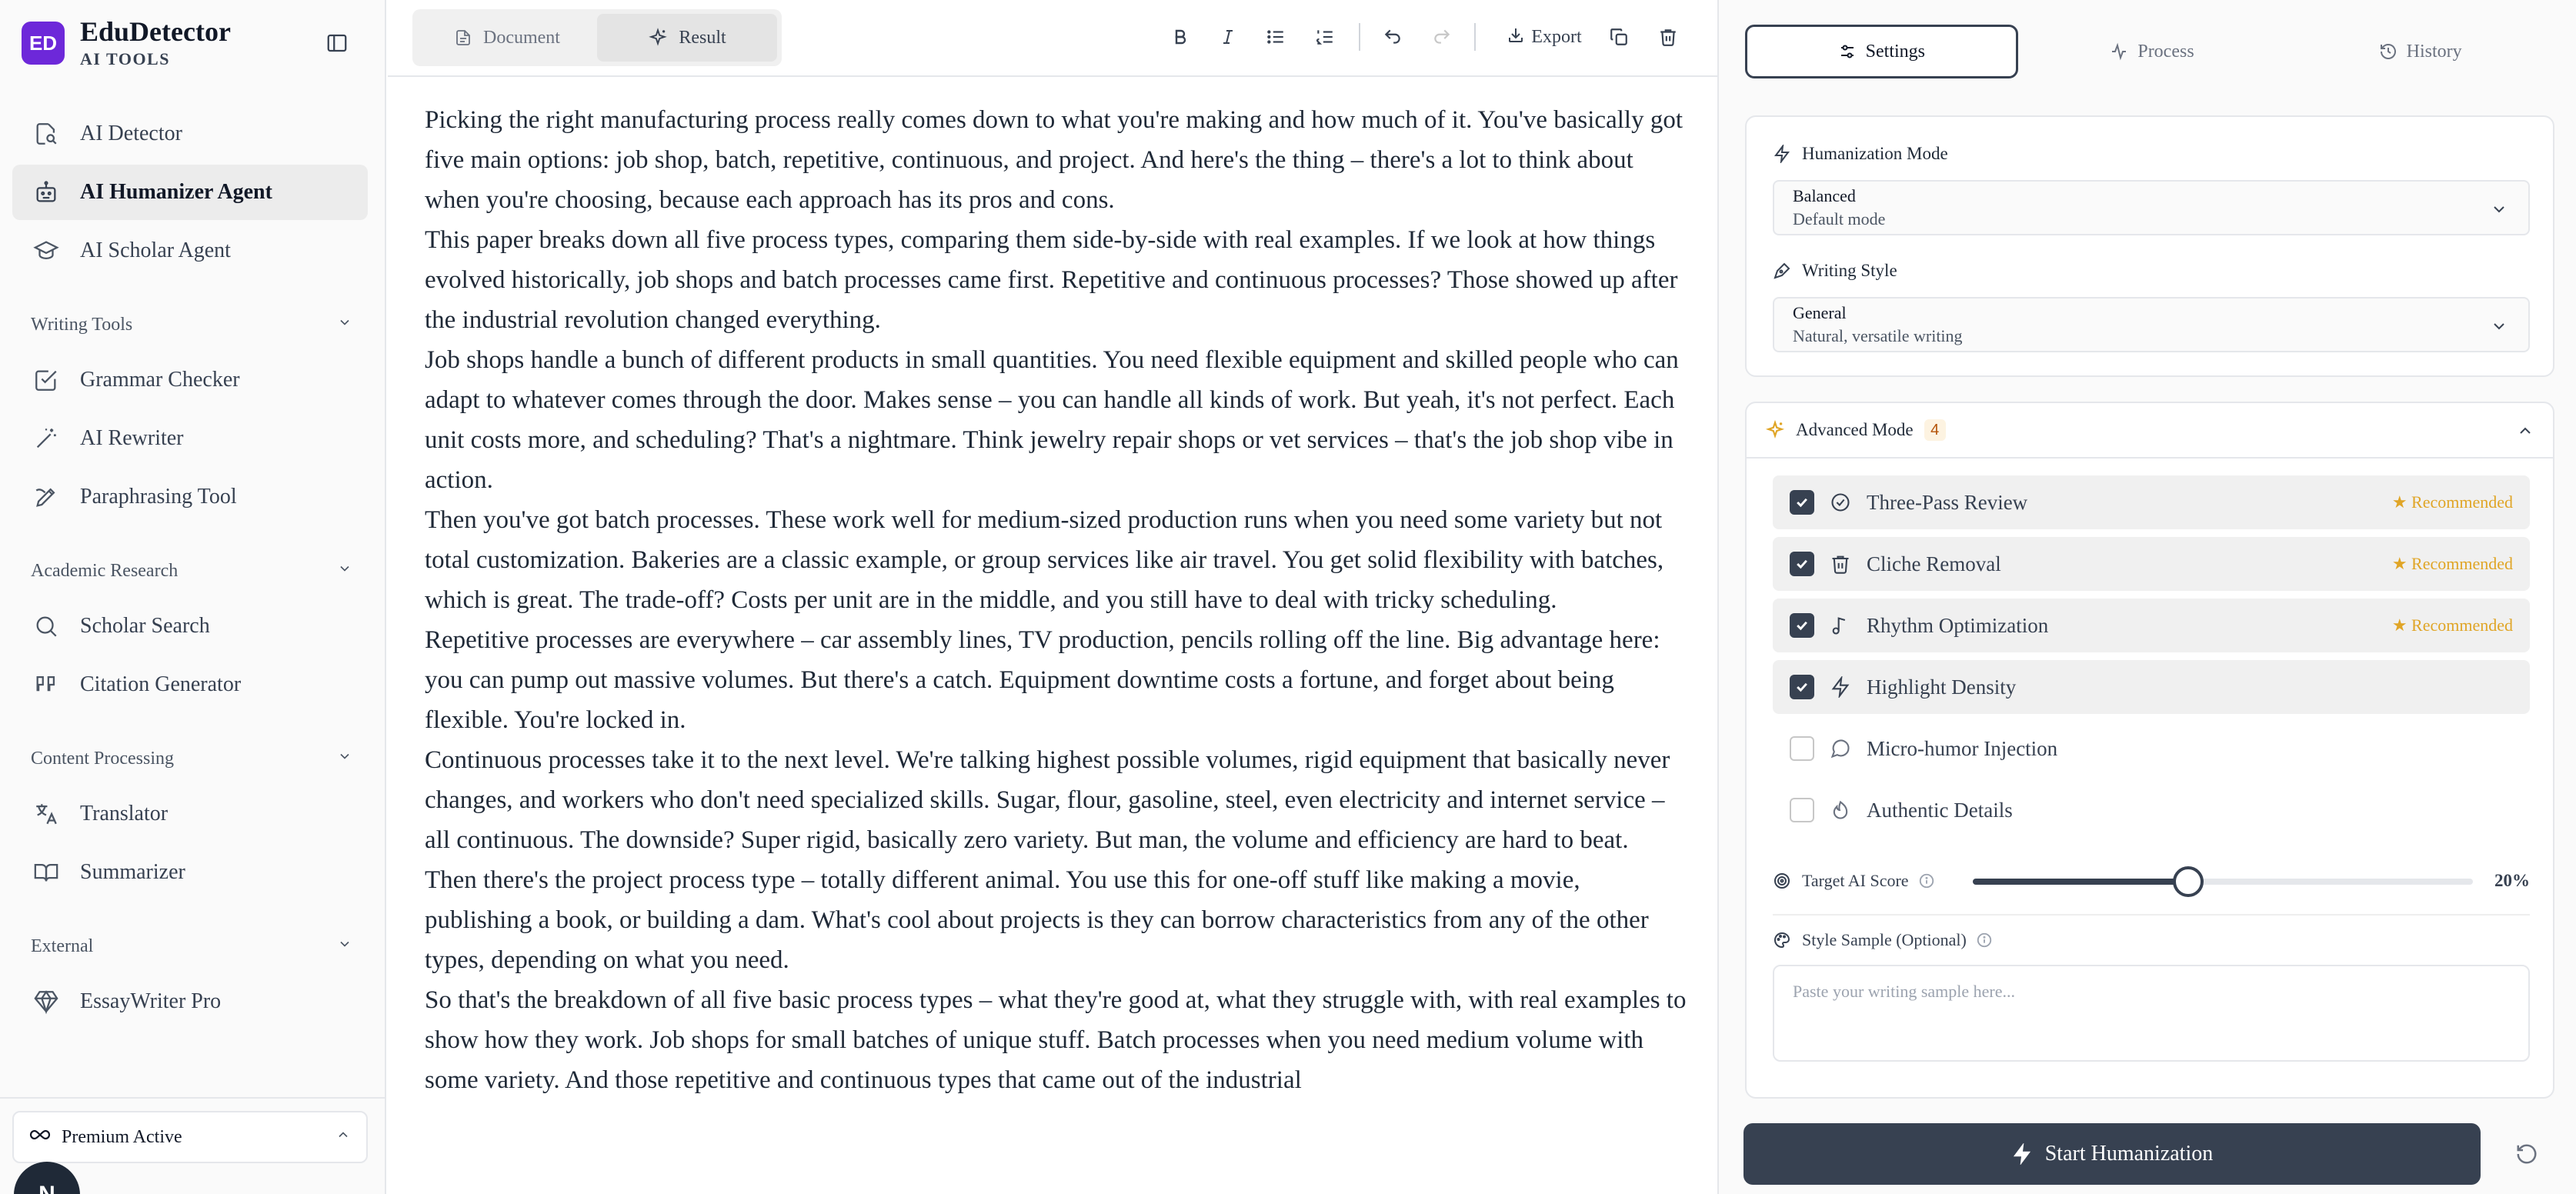  What do you see at coordinates (190, 380) in the screenshot?
I see `sidebar-item-grammar-checker: Grammar Checker` at bounding box center [190, 380].